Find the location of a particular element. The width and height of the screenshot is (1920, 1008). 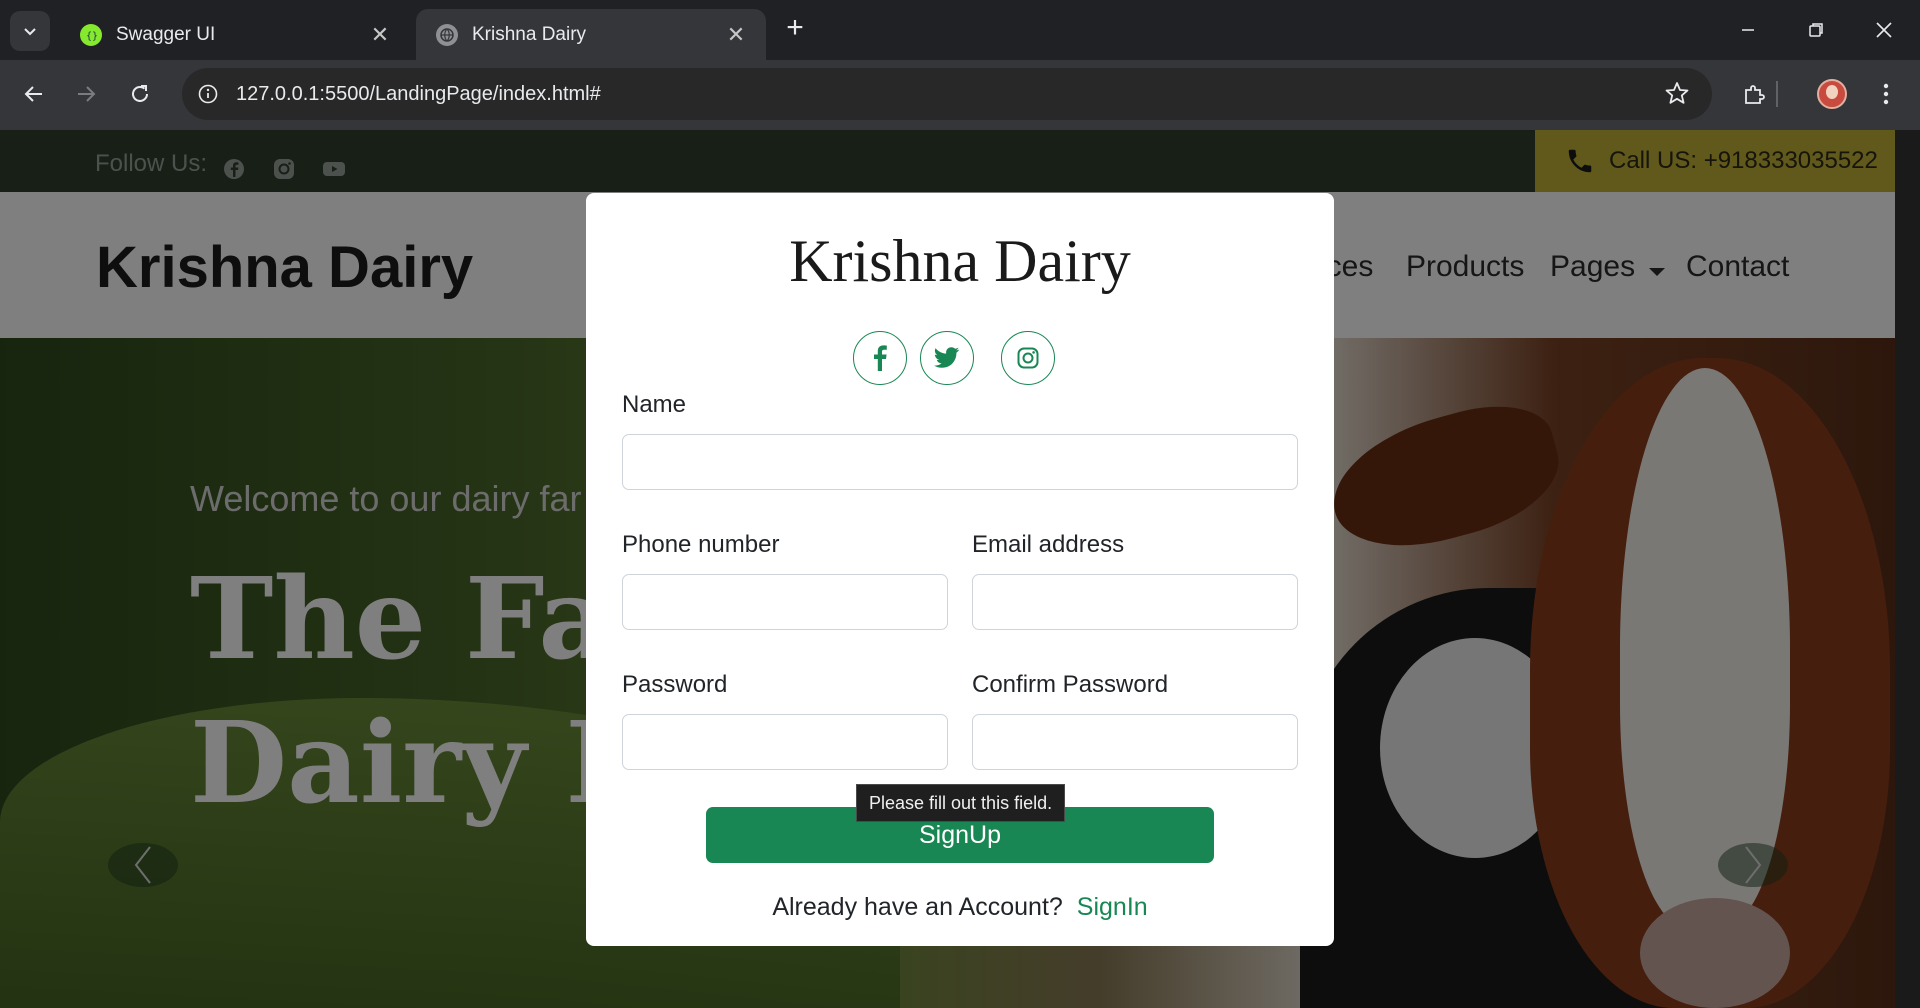

info-icon is located at coordinates (208, 94).